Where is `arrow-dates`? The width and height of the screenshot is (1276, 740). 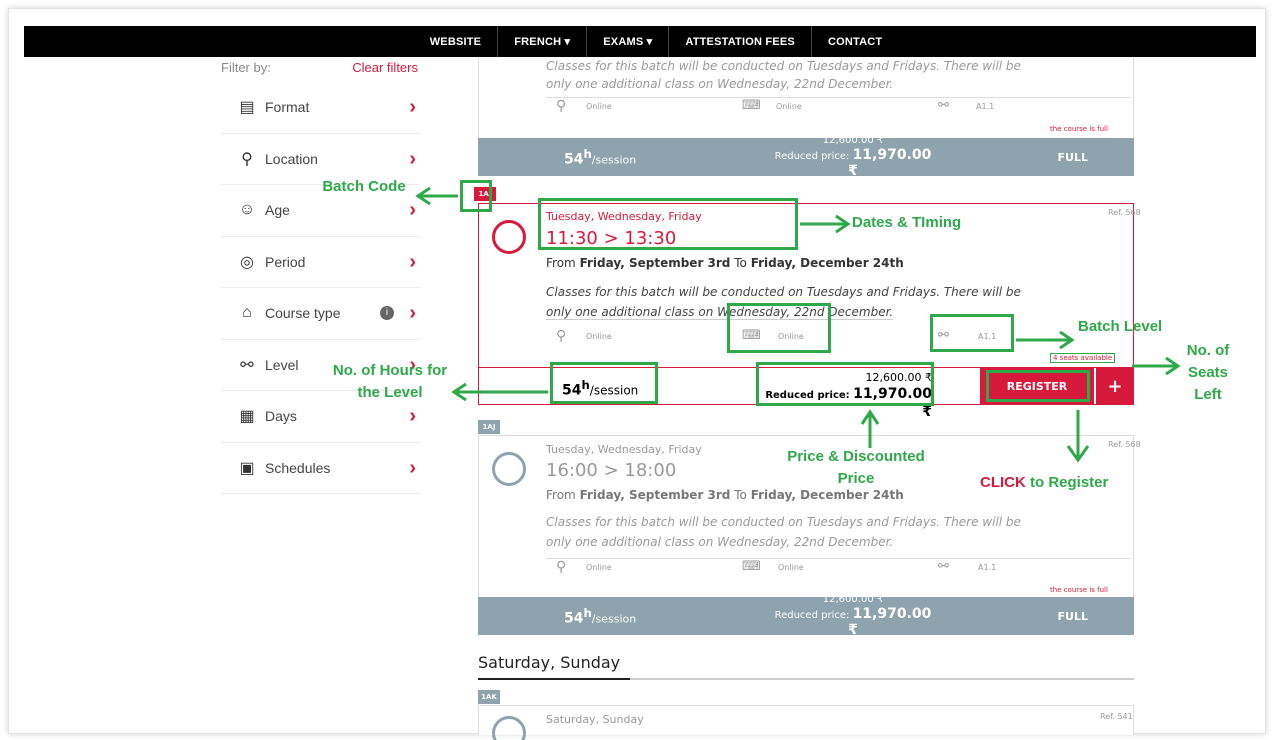 arrow-dates is located at coordinates (825, 224).